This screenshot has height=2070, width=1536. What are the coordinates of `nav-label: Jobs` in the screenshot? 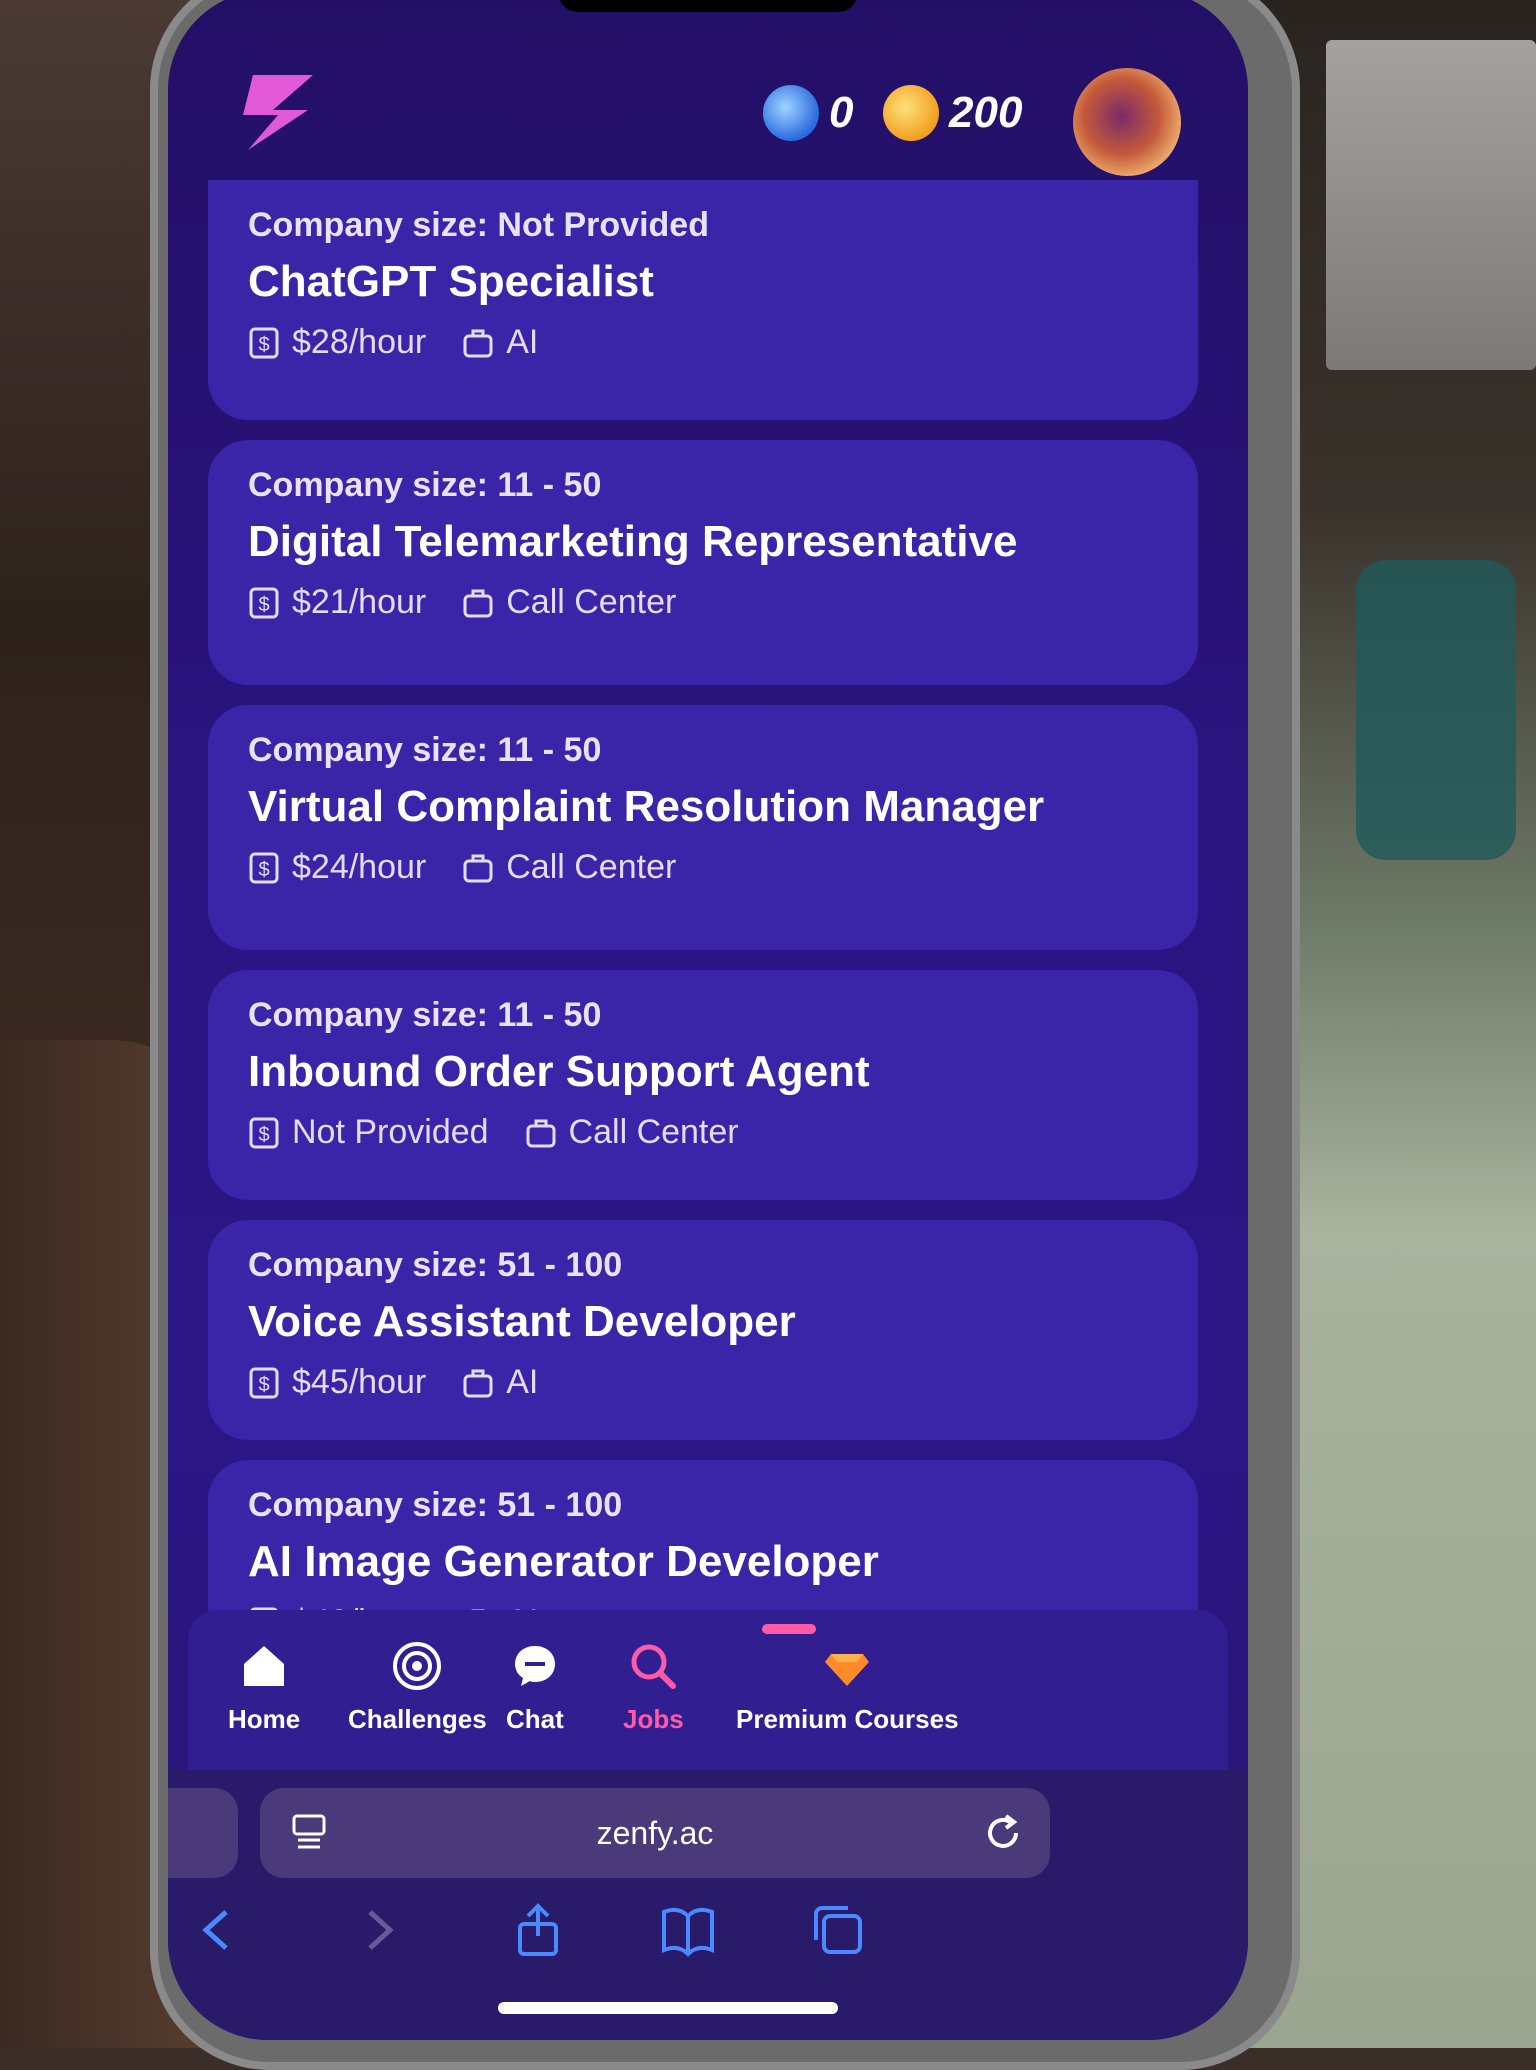 It's located at (653, 1719).